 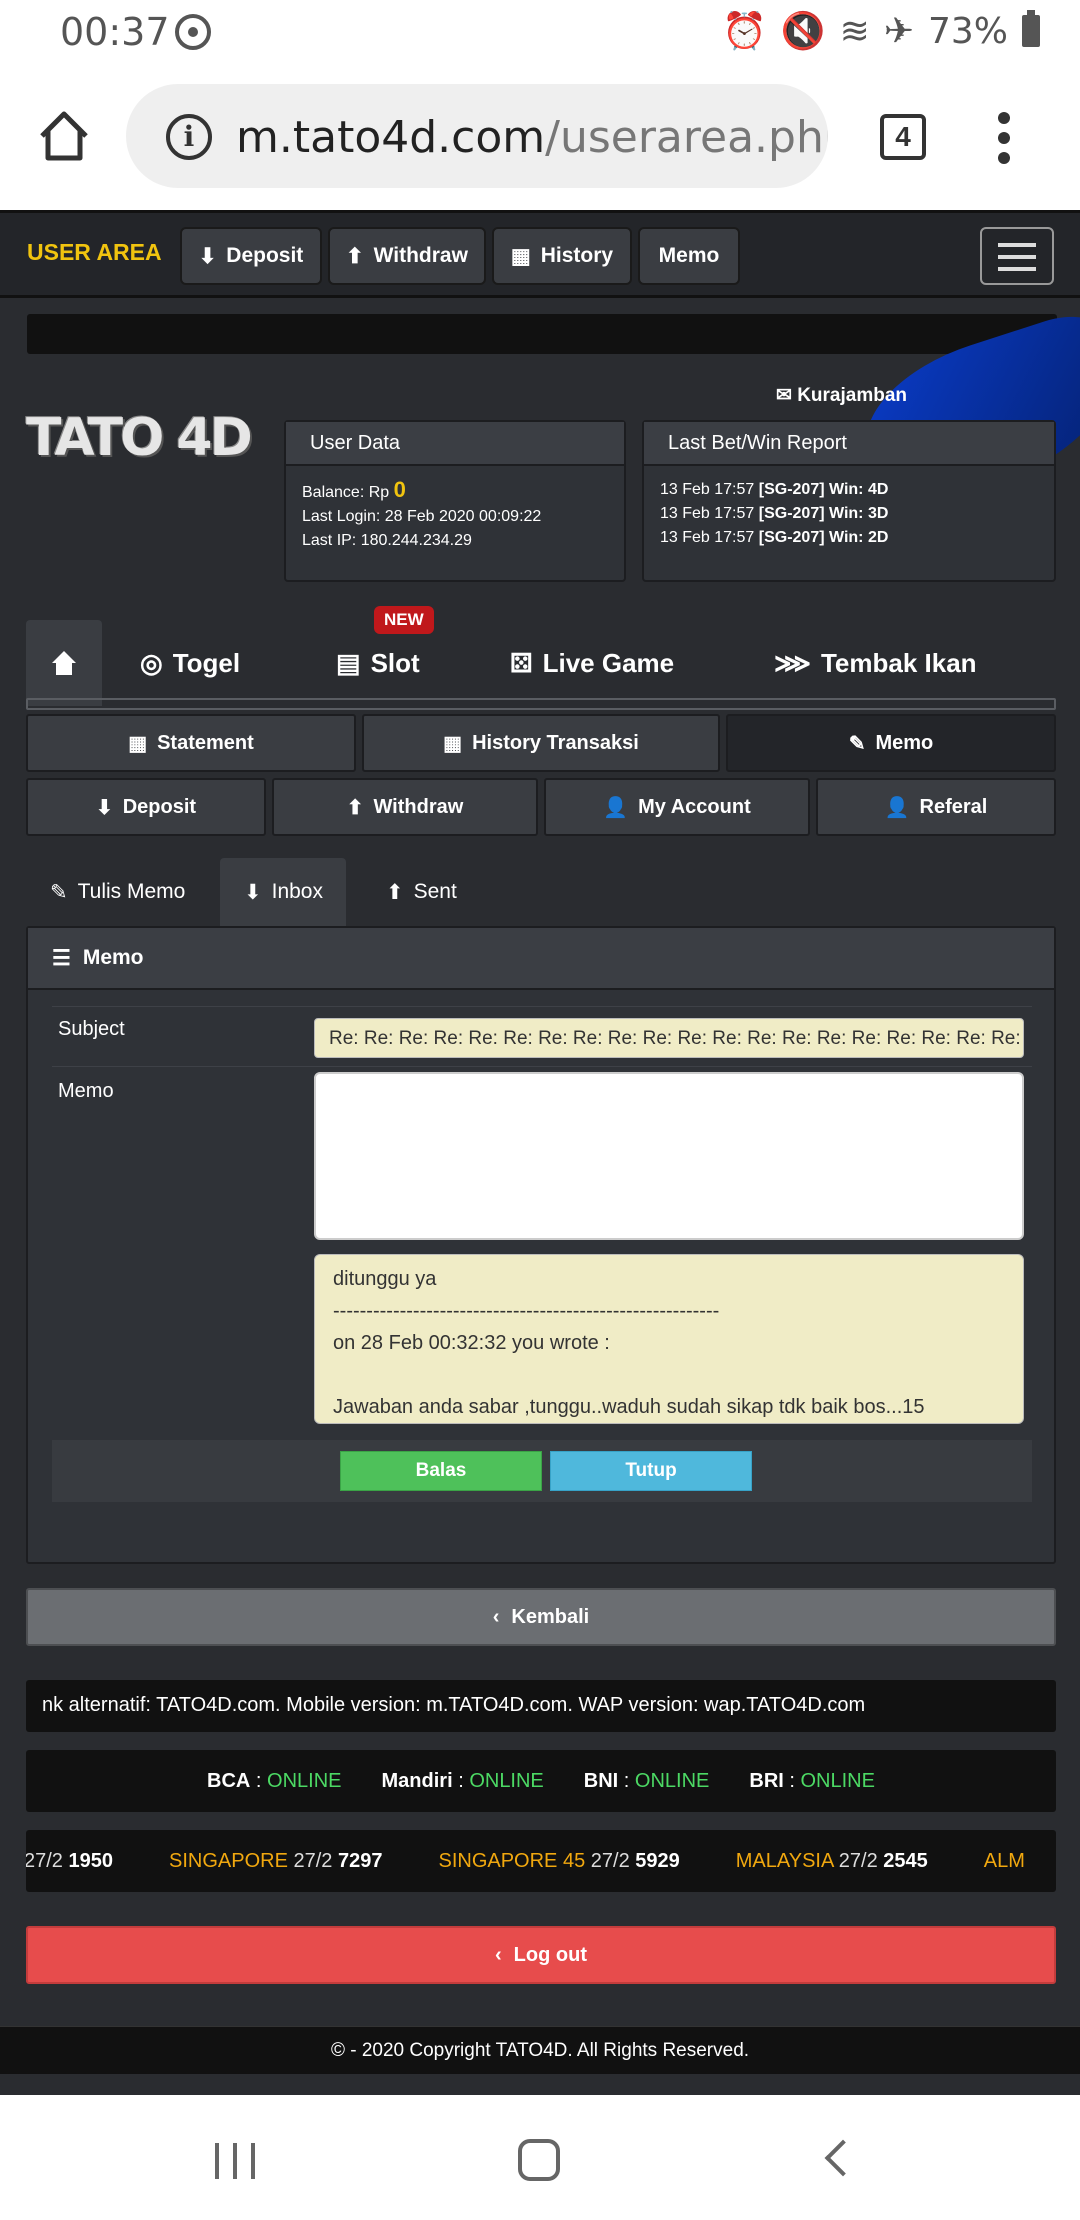 I want to click on mute-icon: 🔇, so click(x=803, y=31).